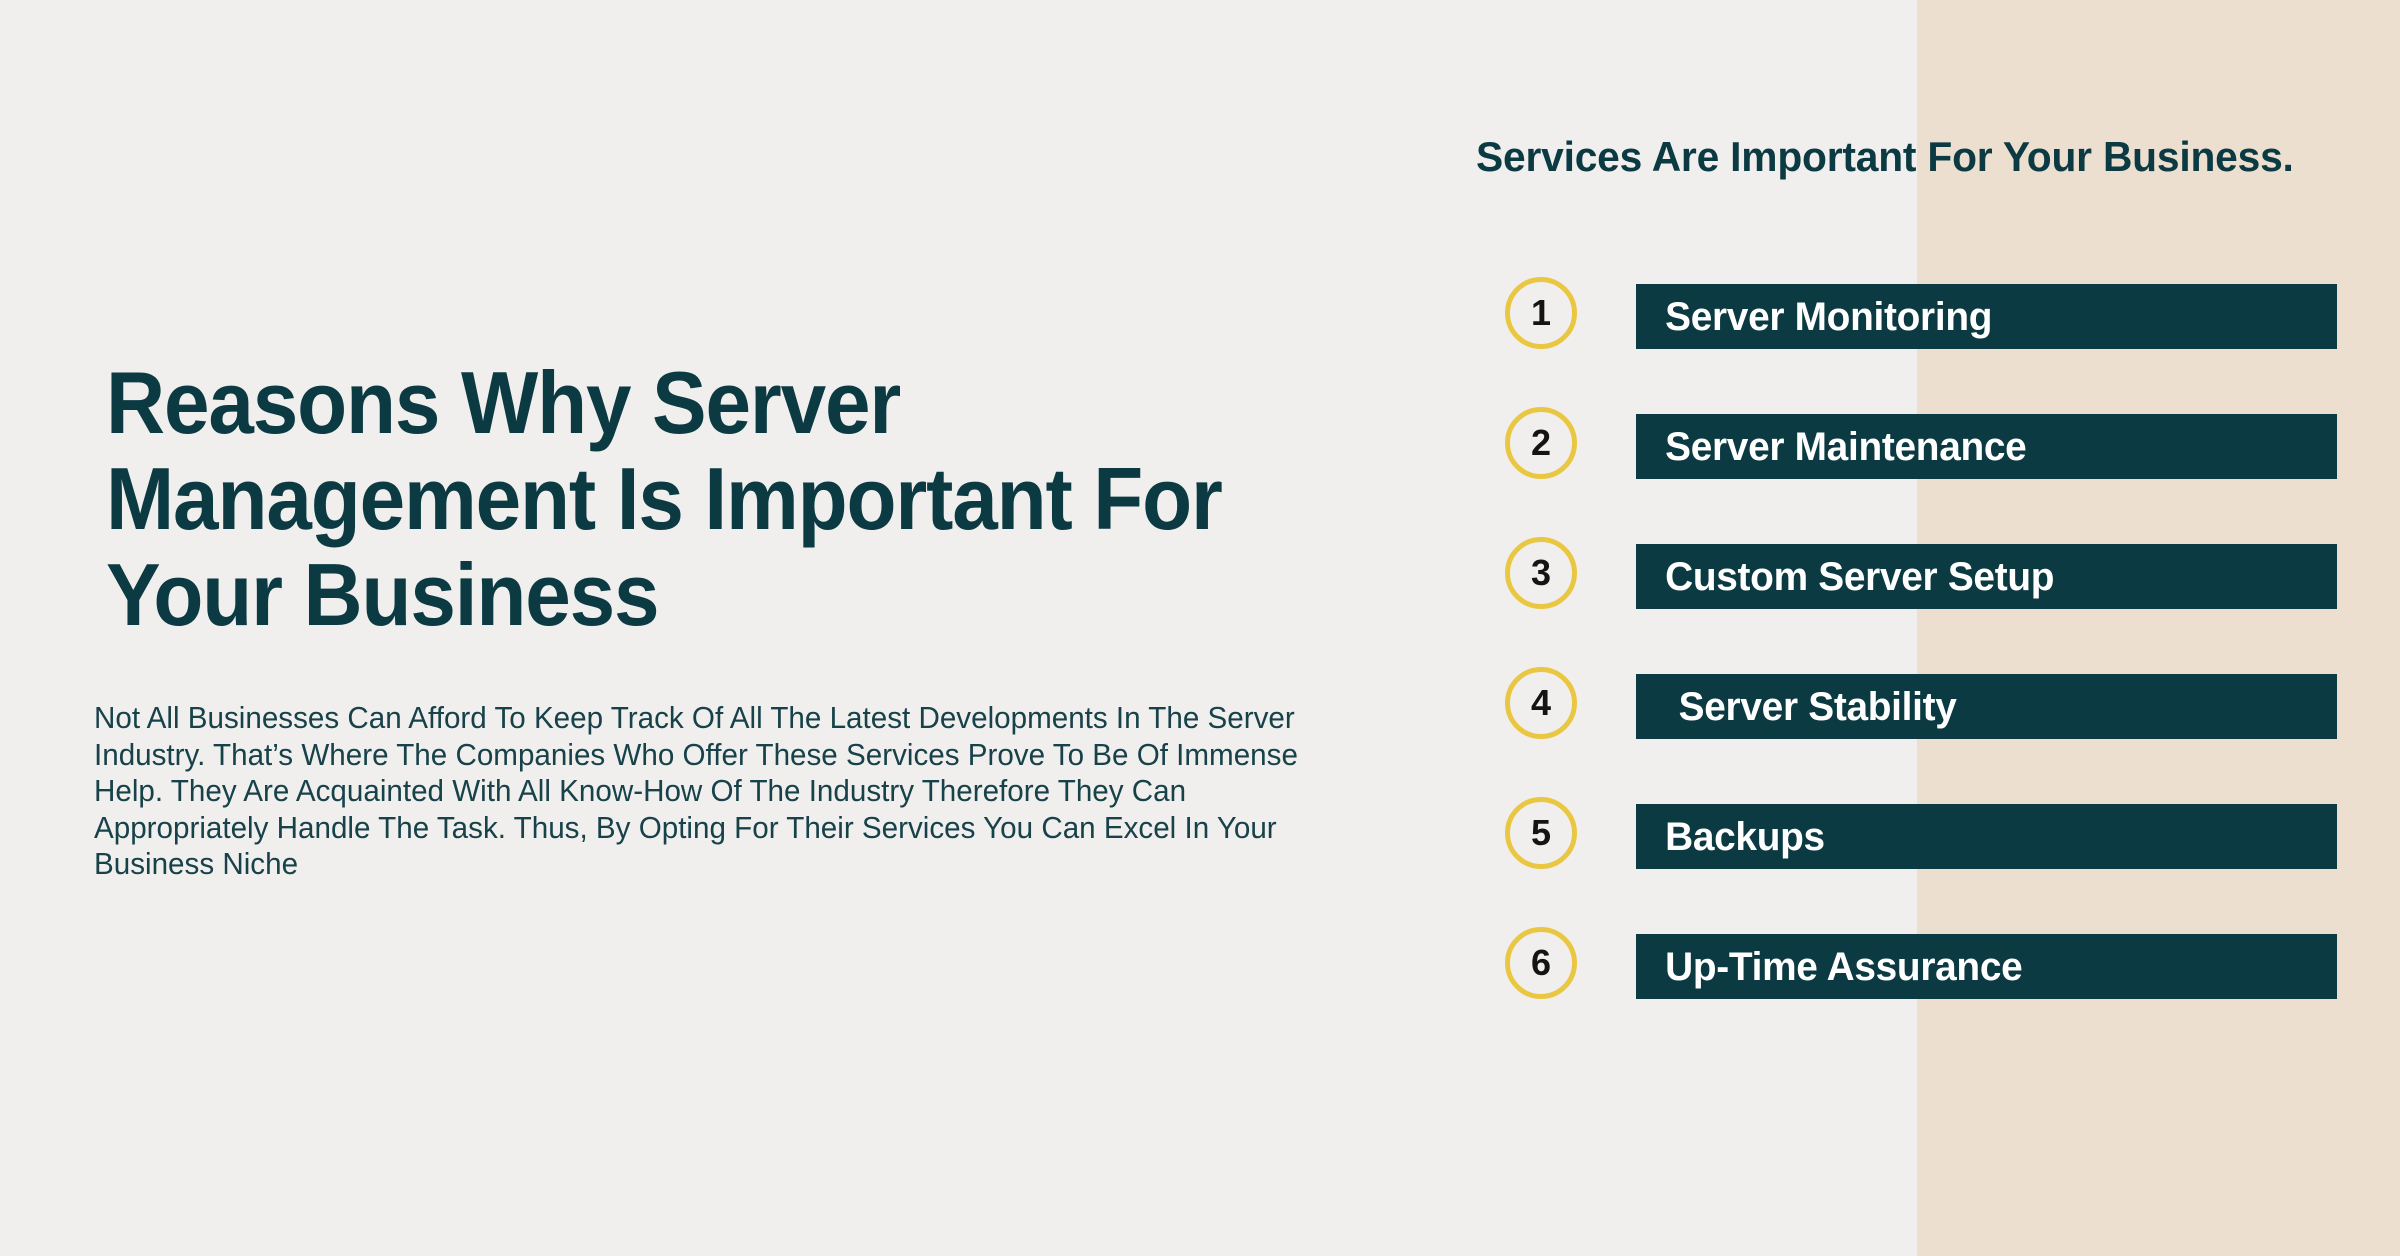 This screenshot has width=2400, height=1256. I want to click on service-number-badge: 5, so click(1541, 833).